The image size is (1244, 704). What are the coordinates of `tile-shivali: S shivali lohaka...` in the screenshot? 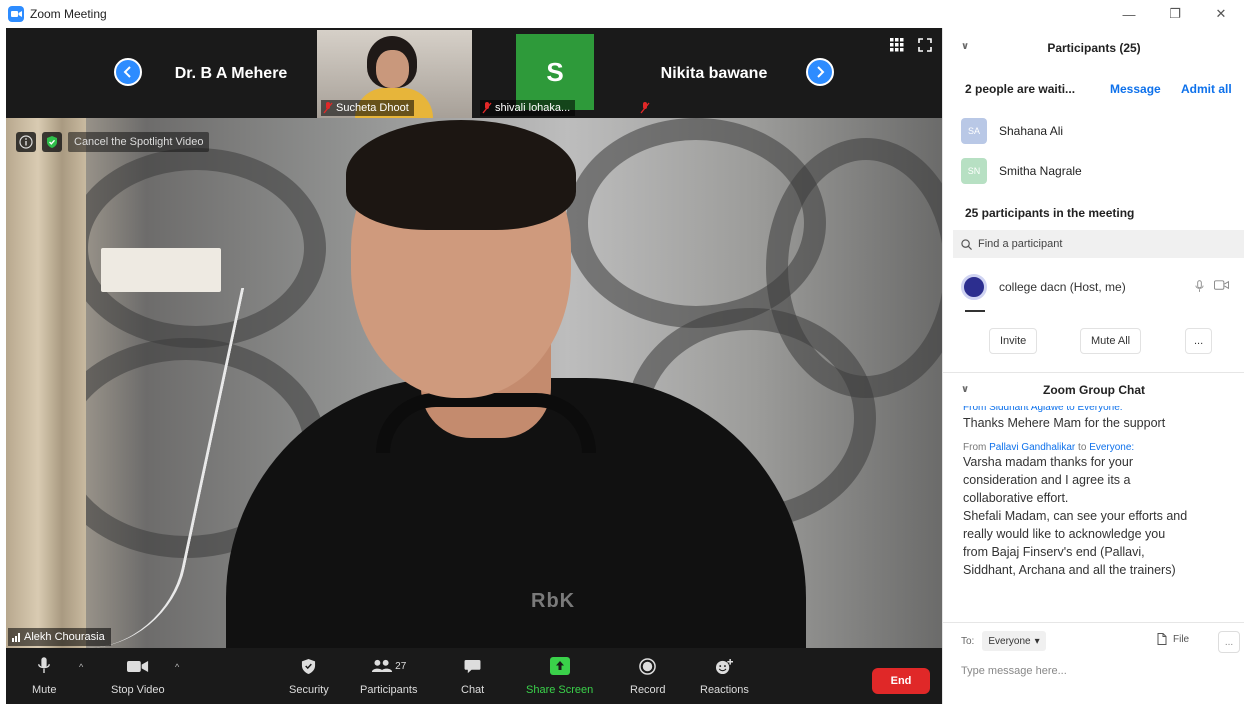 It's located at (551, 74).